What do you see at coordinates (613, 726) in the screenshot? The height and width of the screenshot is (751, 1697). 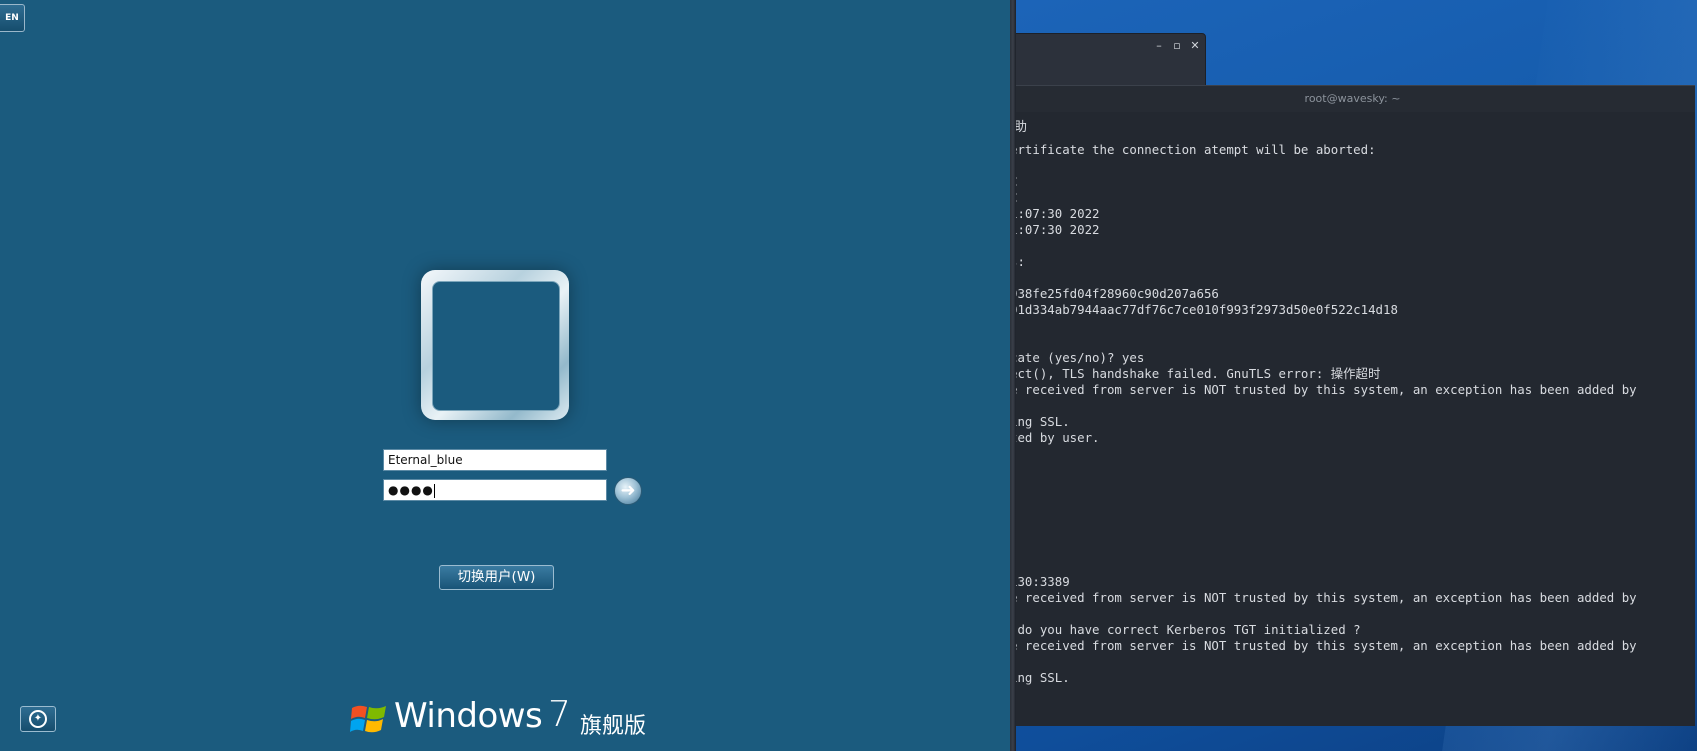 I see `brand-edition: 旗舰版` at bounding box center [613, 726].